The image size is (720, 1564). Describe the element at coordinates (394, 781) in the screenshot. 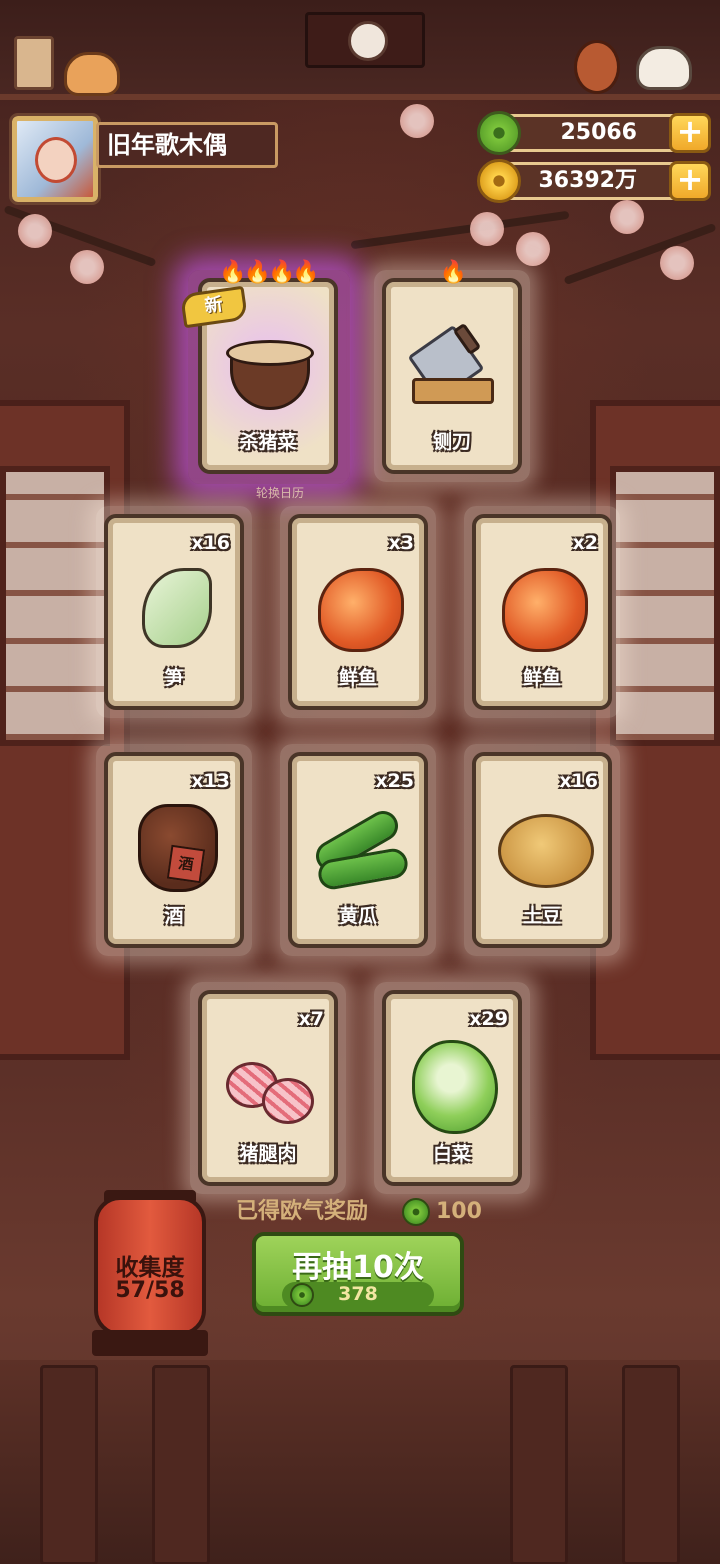

I see `card-count: x25` at that location.